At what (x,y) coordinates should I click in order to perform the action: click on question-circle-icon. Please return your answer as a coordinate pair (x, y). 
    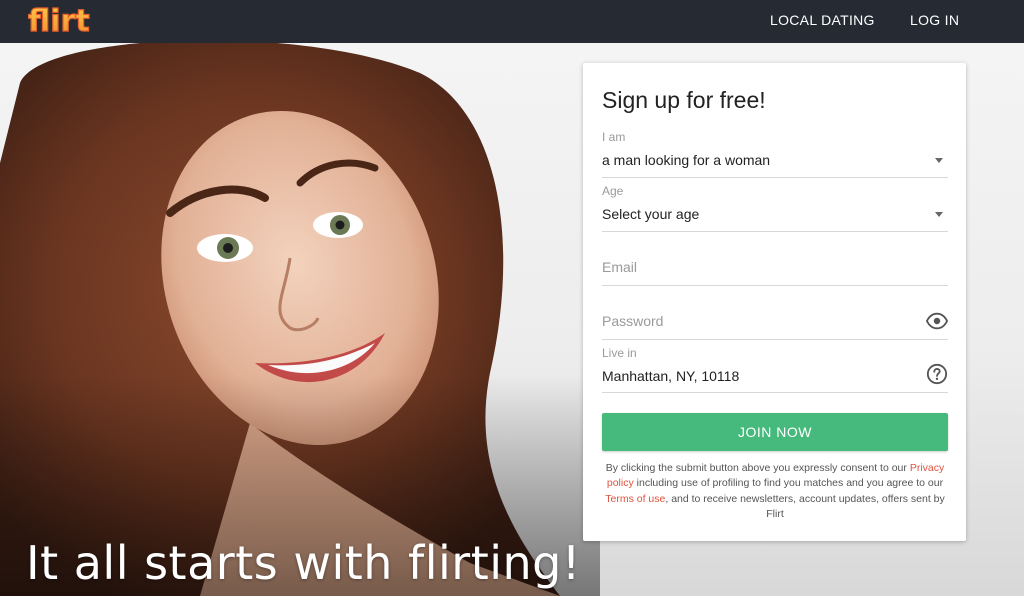
    Looking at the image, I should click on (937, 374).